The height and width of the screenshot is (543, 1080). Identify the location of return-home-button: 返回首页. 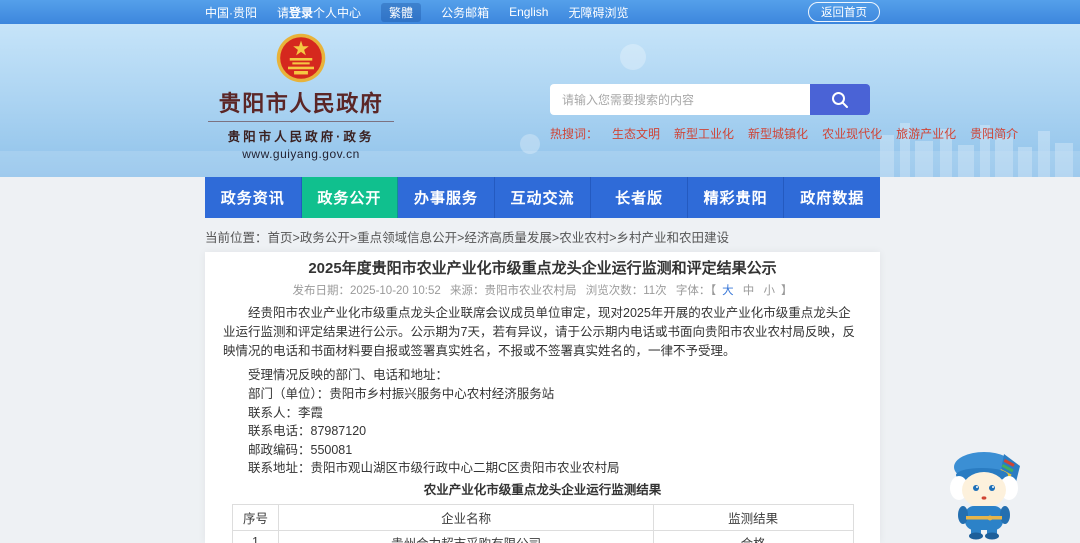
(844, 12).